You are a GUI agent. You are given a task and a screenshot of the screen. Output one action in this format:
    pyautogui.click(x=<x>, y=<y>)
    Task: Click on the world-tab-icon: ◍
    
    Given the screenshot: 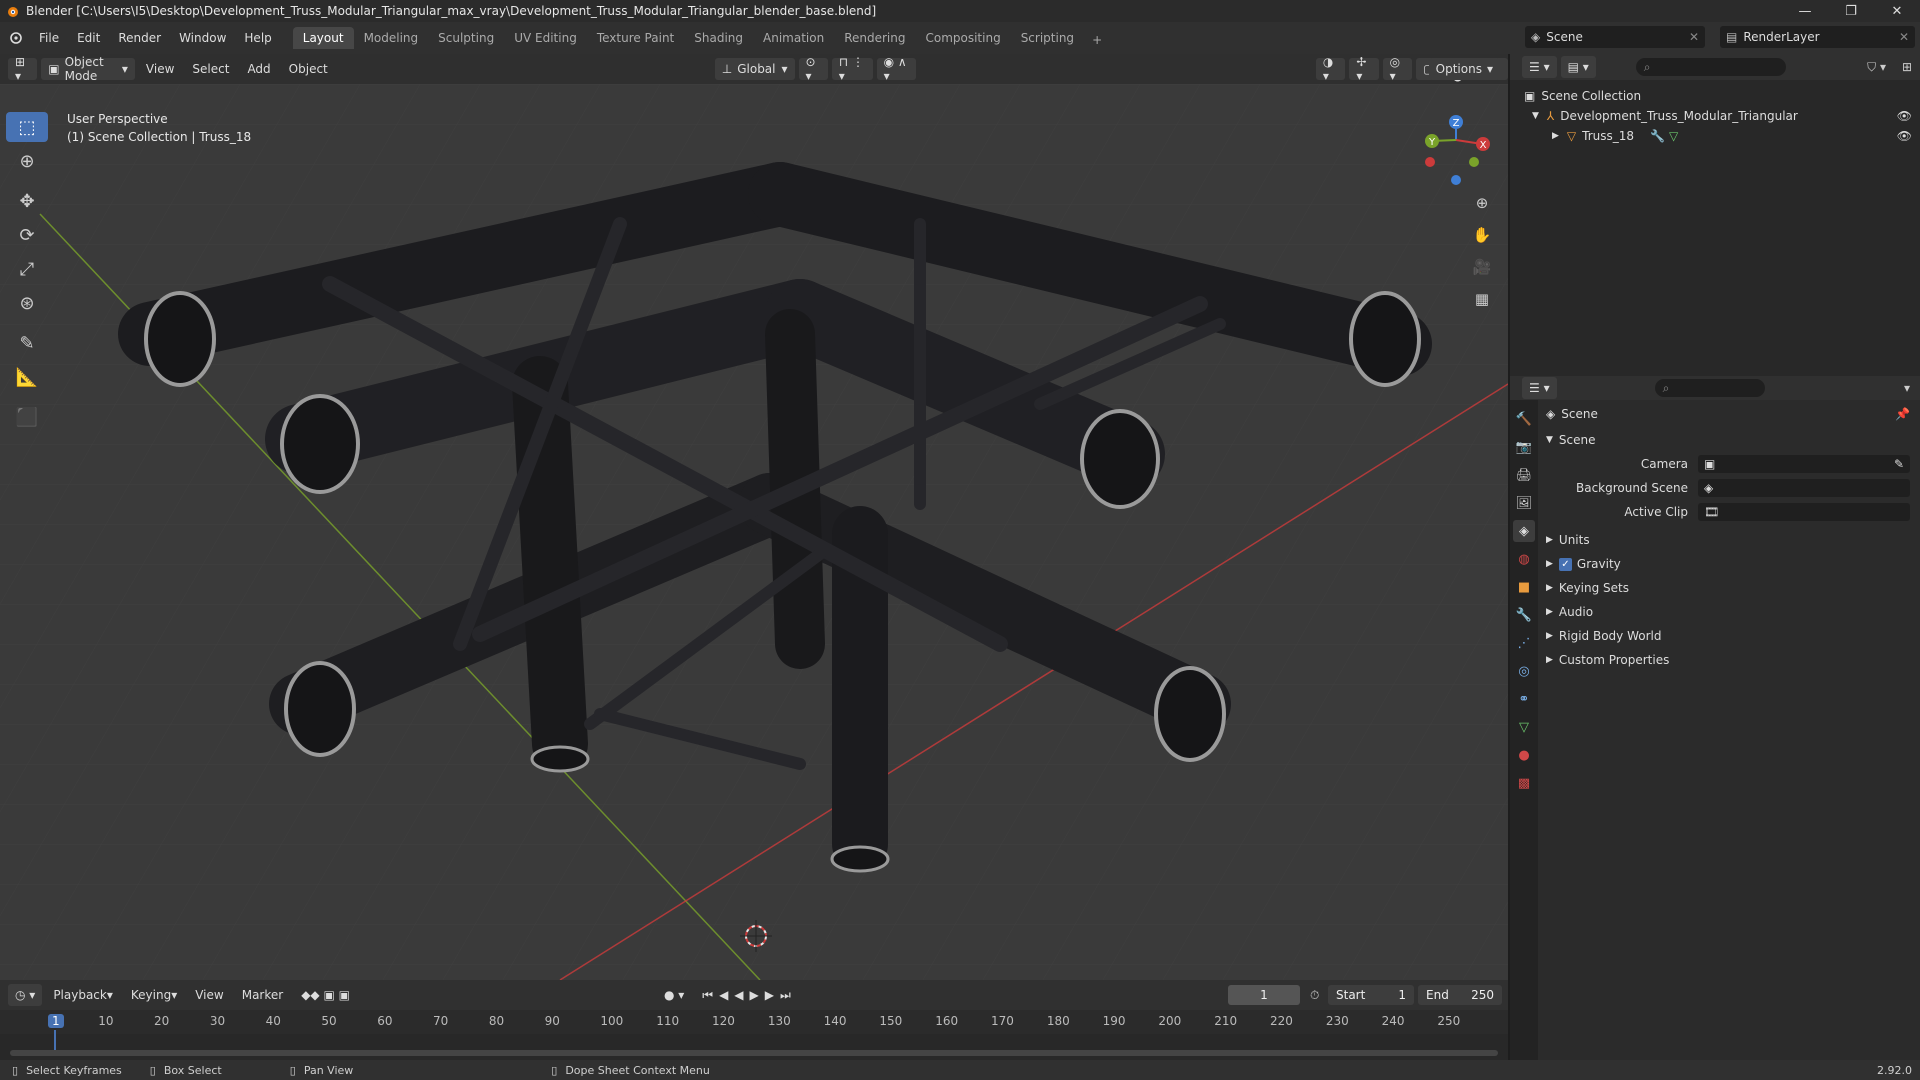 What is the action you would take?
    pyautogui.click(x=1524, y=559)
    